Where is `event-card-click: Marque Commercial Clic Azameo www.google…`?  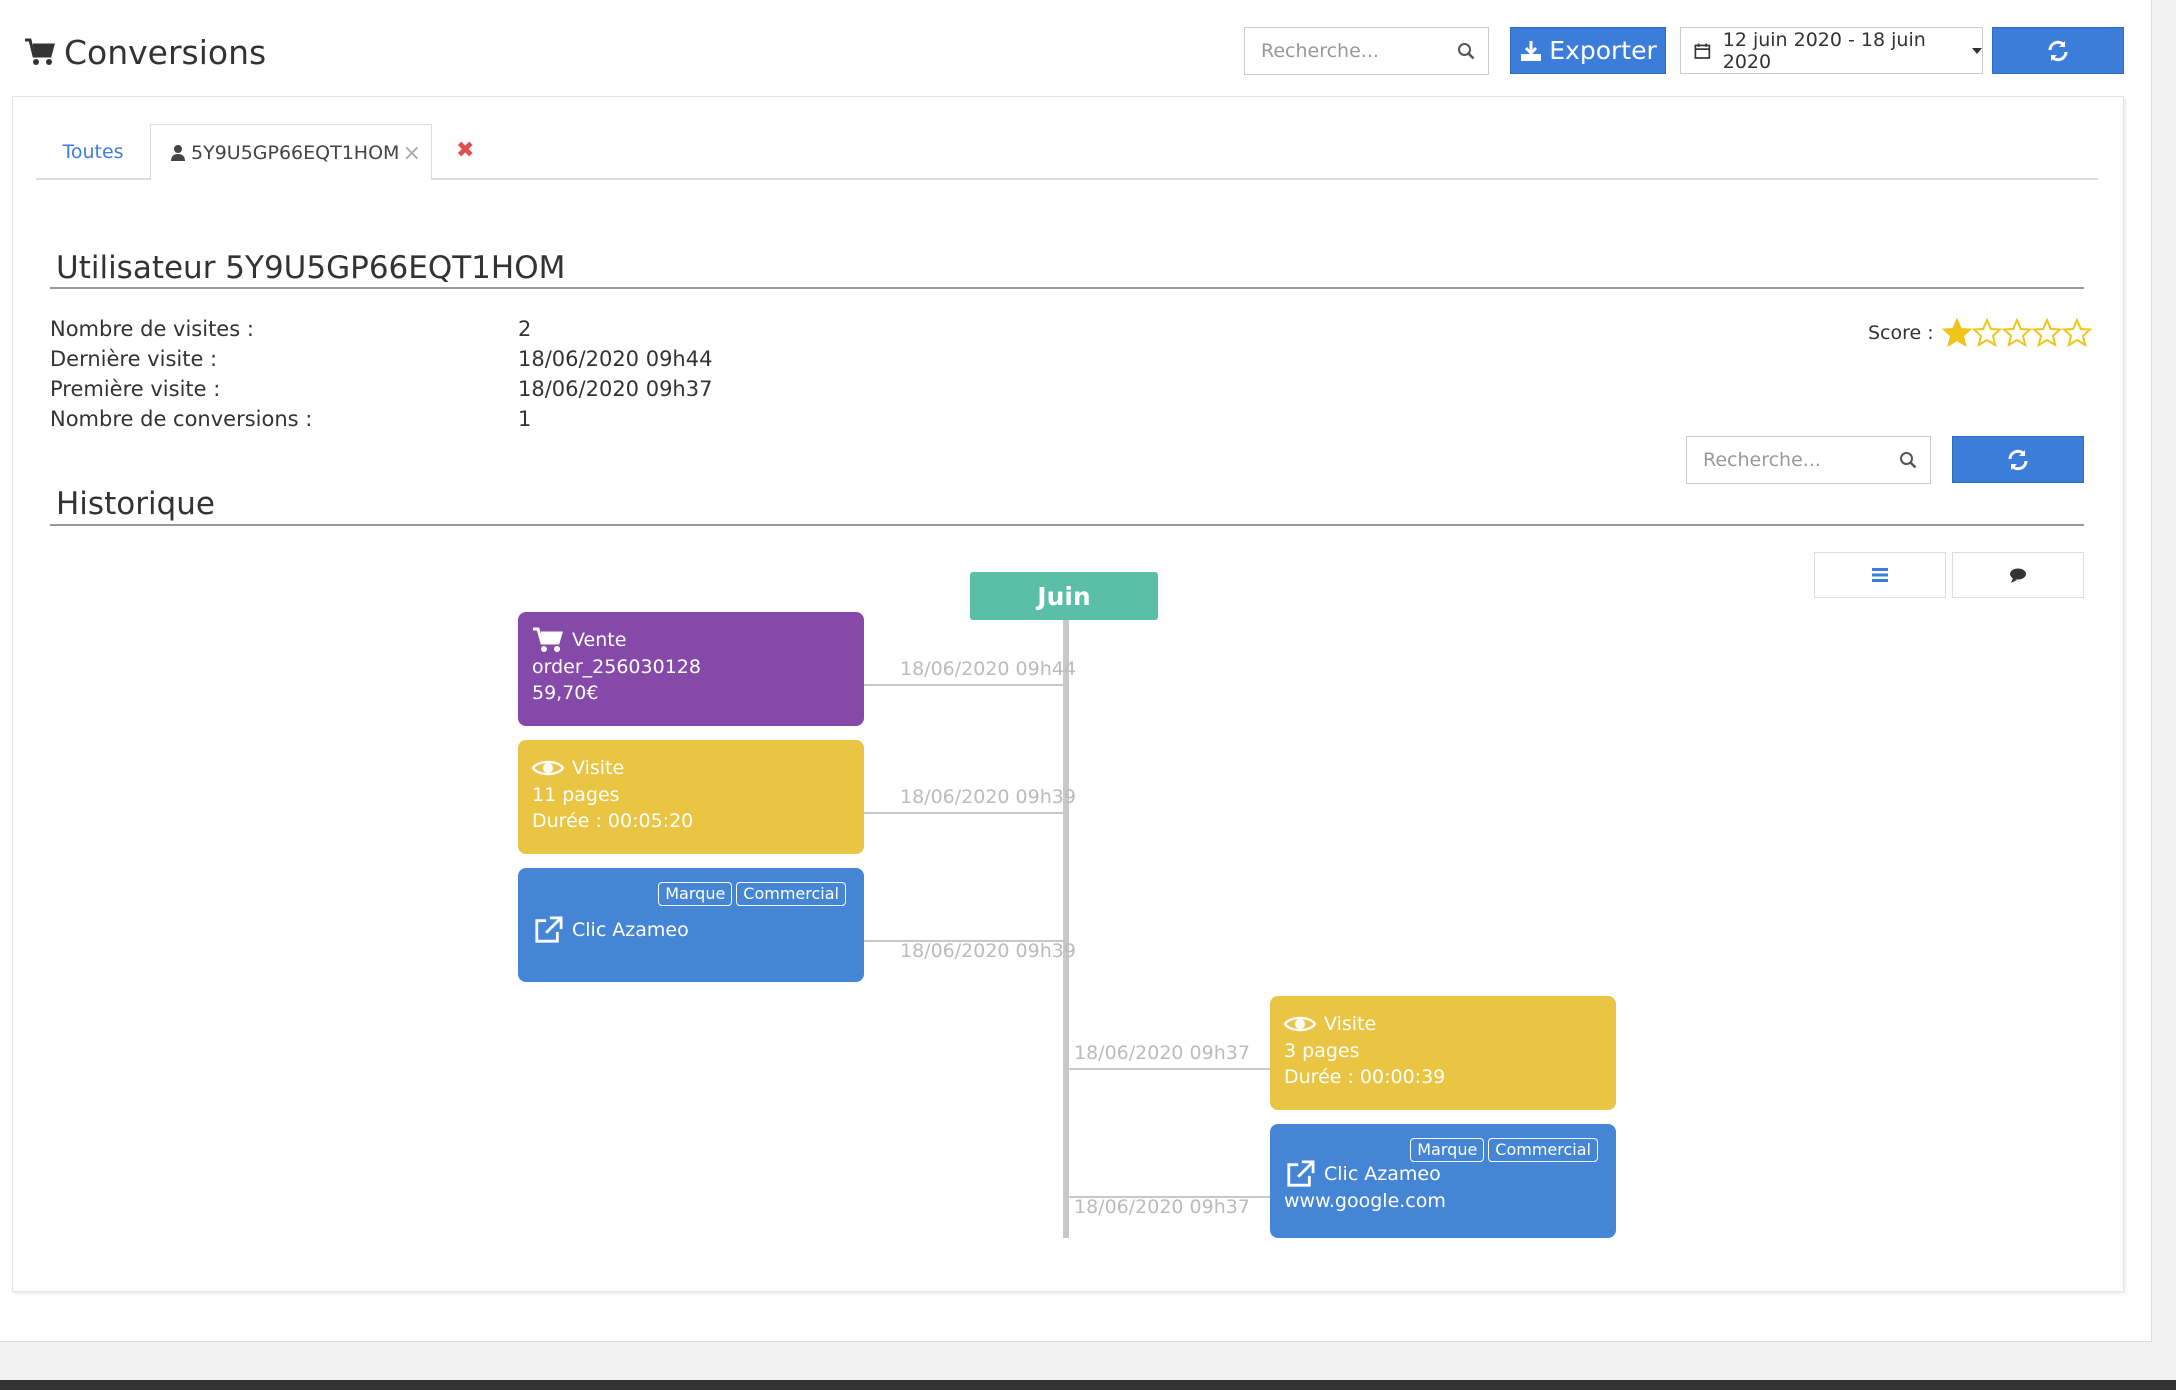 event-card-click: Marque Commercial Clic Azameo www.google… is located at coordinates (1443, 1181).